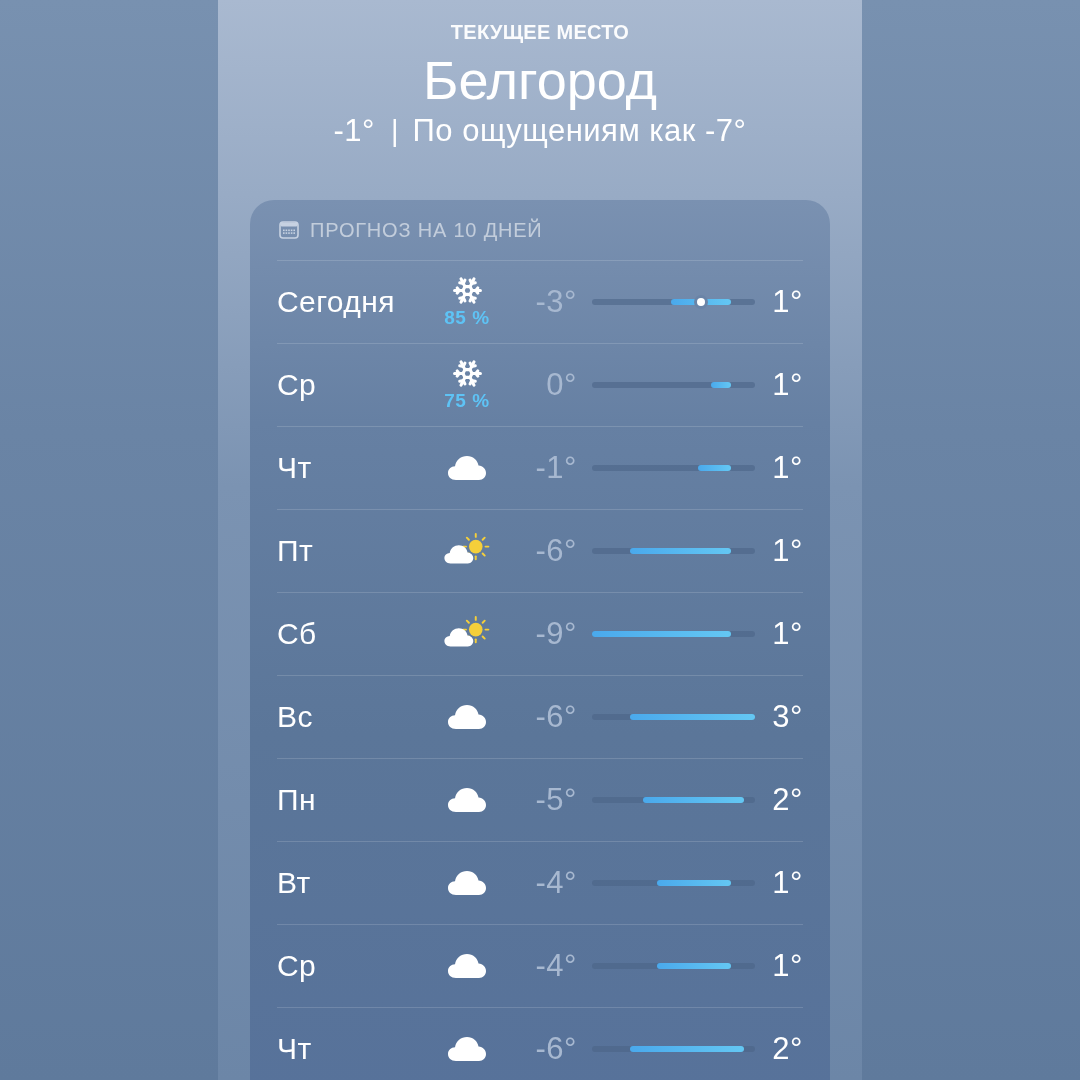 The height and width of the screenshot is (1080, 1080). Describe the element at coordinates (467, 318) in the screenshot. I see `precipitation-chance: 85 %` at that location.